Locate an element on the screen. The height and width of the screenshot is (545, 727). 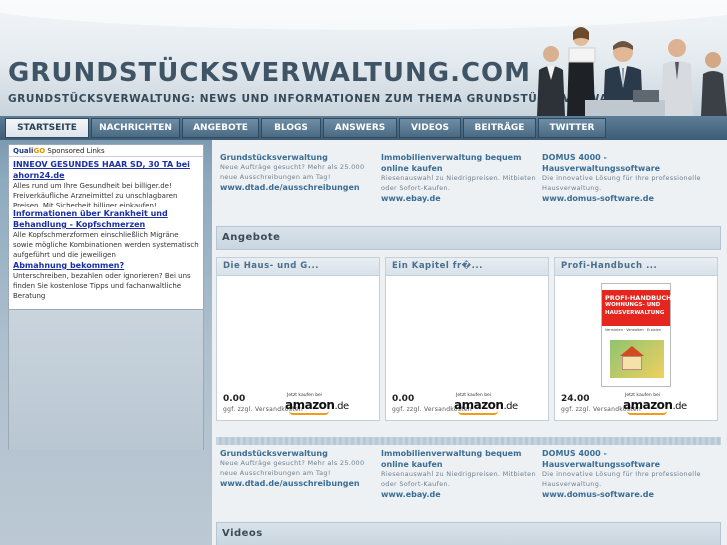
sponsored-links-label: Sponsored Links is located at coordinates (75, 151).